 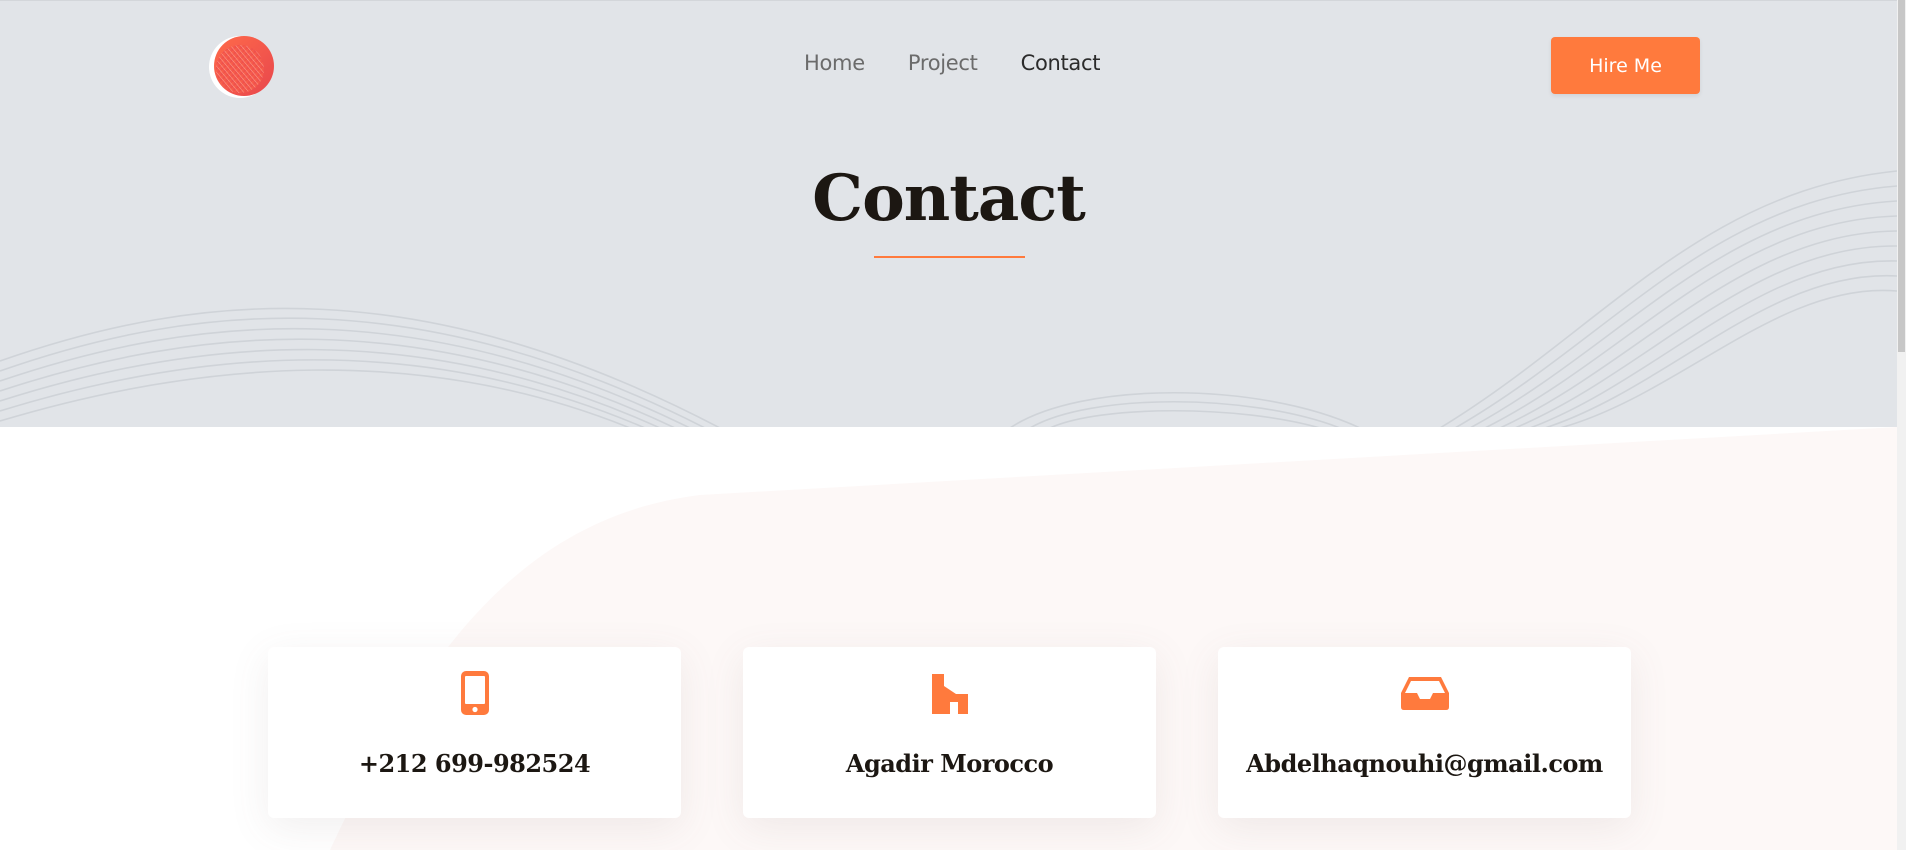 What do you see at coordinates (949, 198) in the screenshot?
I see `page-title: Contact` at bounding box center [949, 198].